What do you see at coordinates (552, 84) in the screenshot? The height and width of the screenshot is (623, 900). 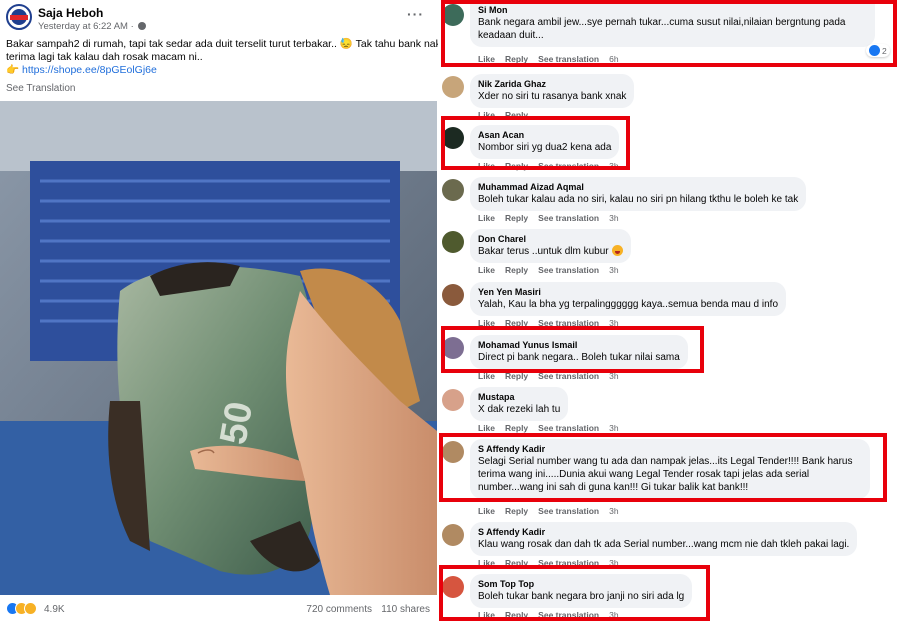 I see `commenter-name: Nik Zarida Ghaz` at bounding box center [552, 84].